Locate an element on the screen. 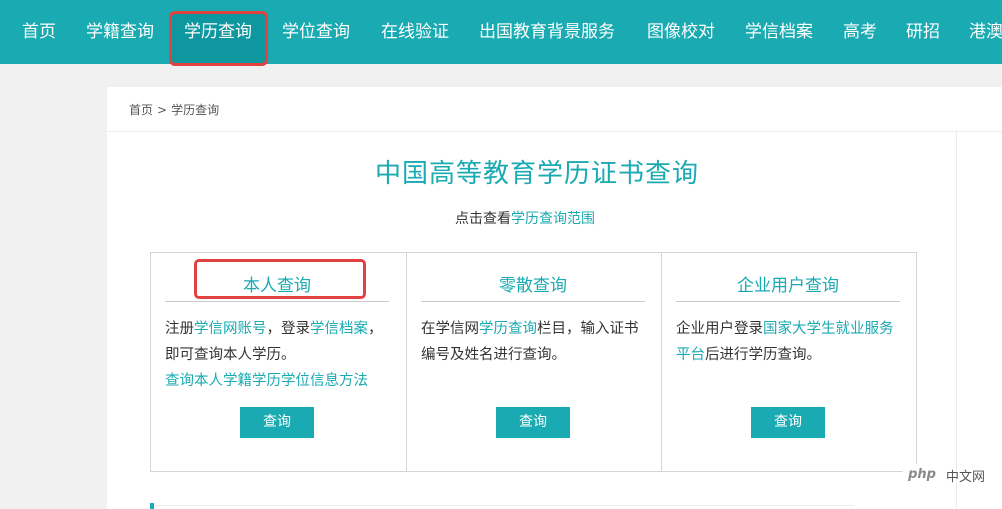  page-title: 中国高等教育学历证书查询 is located at coordinates (537, 174).